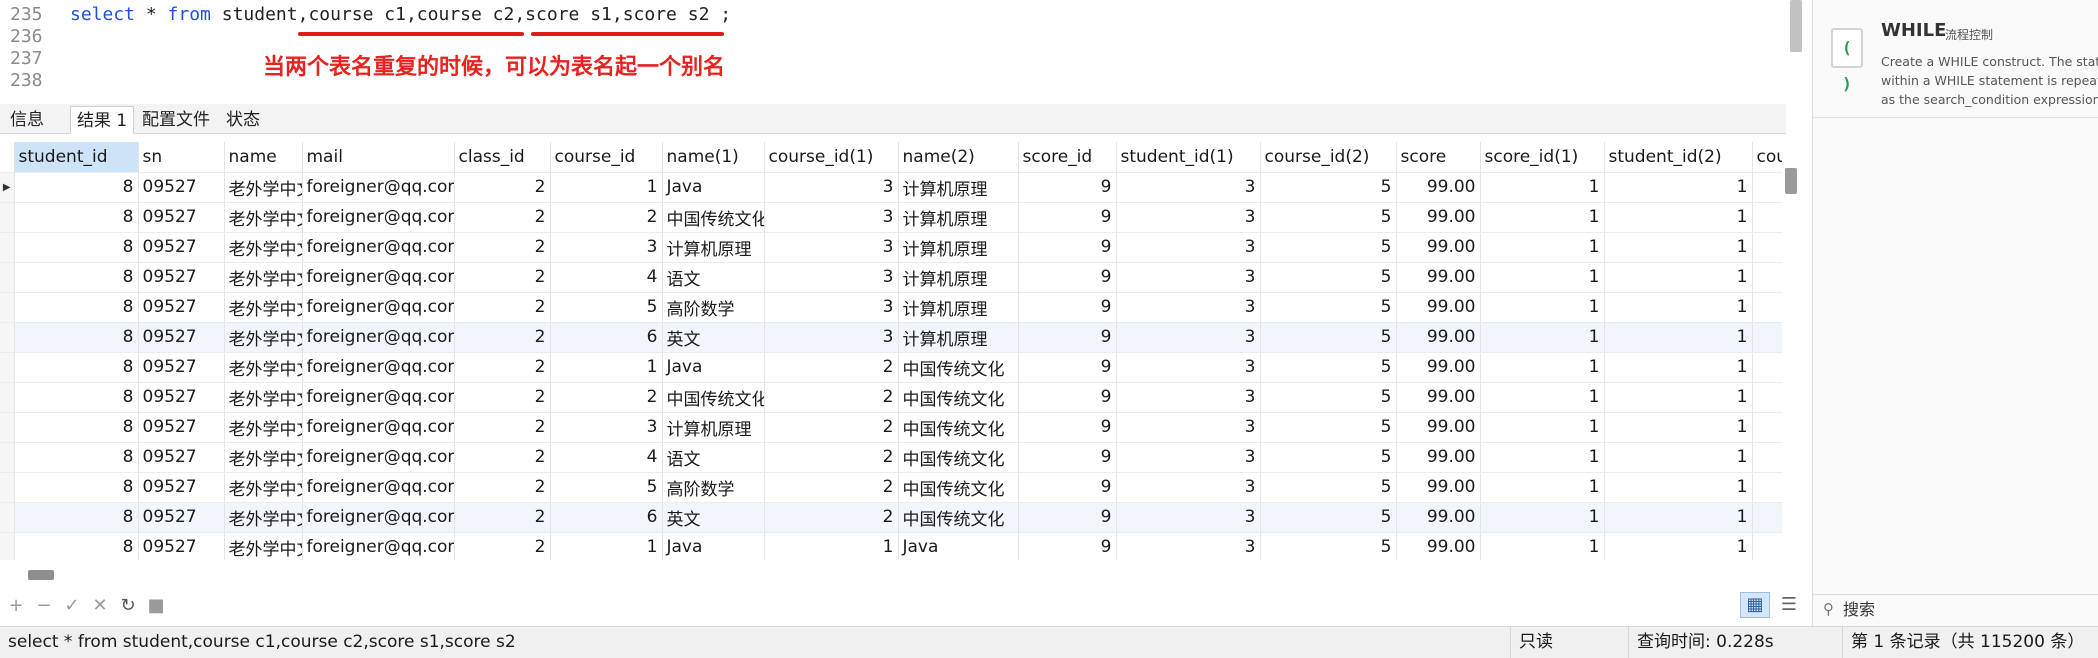 The width and height of the screenshot is (2098, 658). What do you see at coordinates (1963, 609) in the screenshot?
I see `search-input` at bounding box center [1963, 609].